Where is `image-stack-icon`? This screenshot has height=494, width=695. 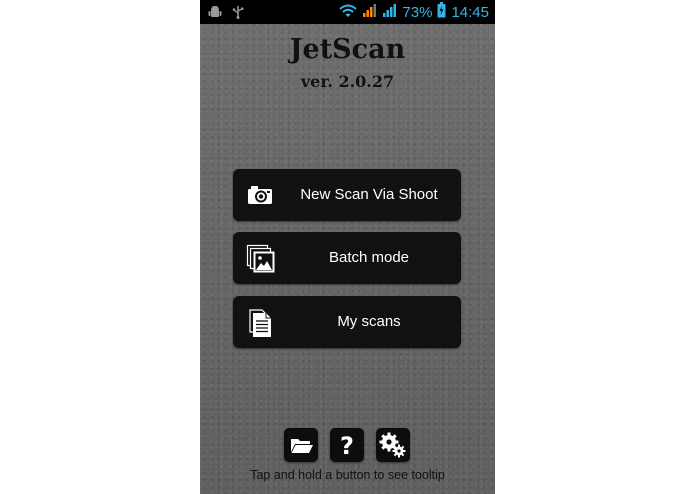
image-stack-icon is located at coordinates (261, 259).